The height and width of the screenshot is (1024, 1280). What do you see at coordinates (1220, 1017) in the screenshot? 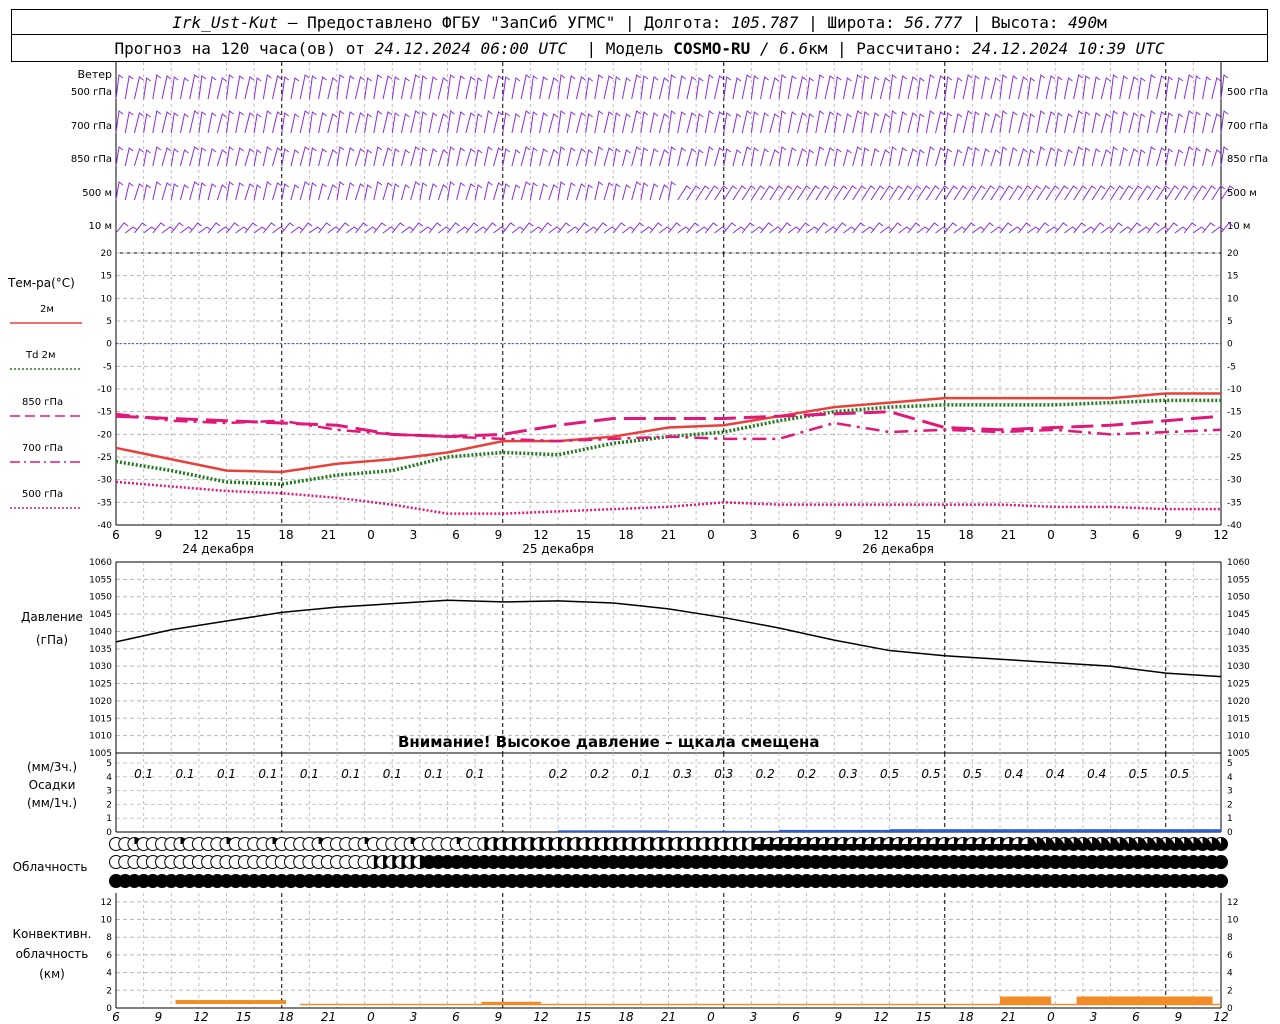
I see `conv-xtick: 12` at bounding box center [1220, 1017].